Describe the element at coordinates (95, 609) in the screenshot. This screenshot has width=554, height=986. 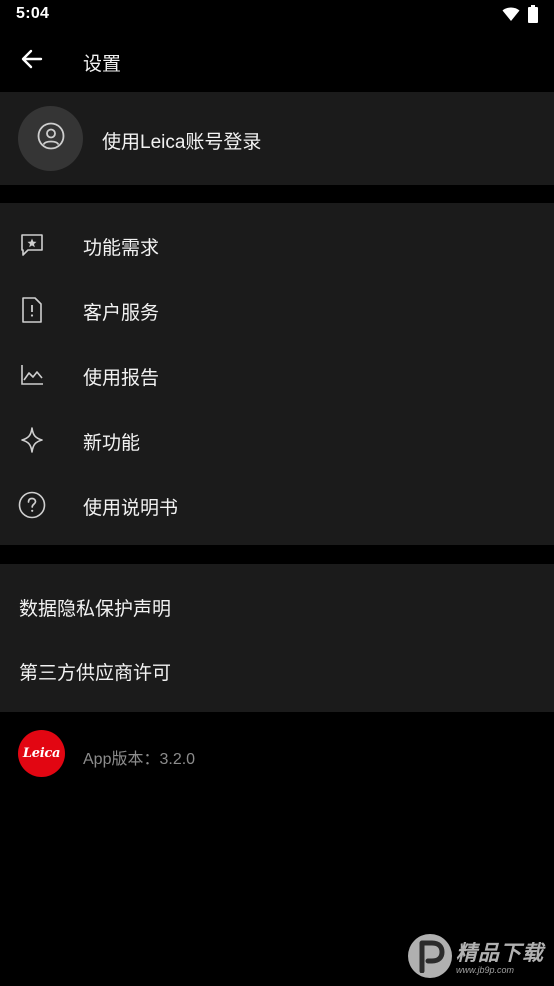
I see `privacy-statement-label: 数据隐私保护声明` at that location.